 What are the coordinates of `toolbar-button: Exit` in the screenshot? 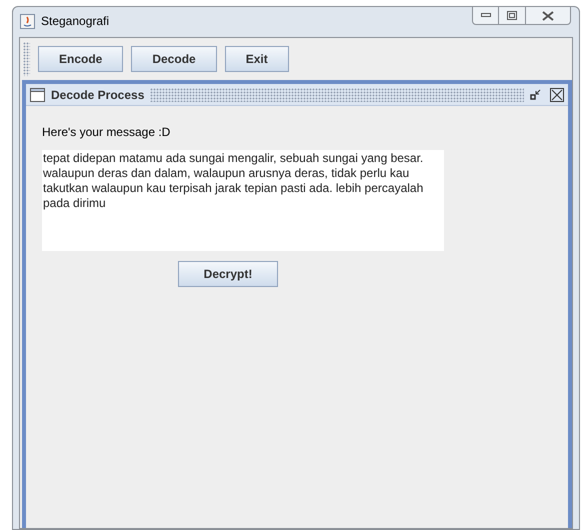 It's located at (256, 59).